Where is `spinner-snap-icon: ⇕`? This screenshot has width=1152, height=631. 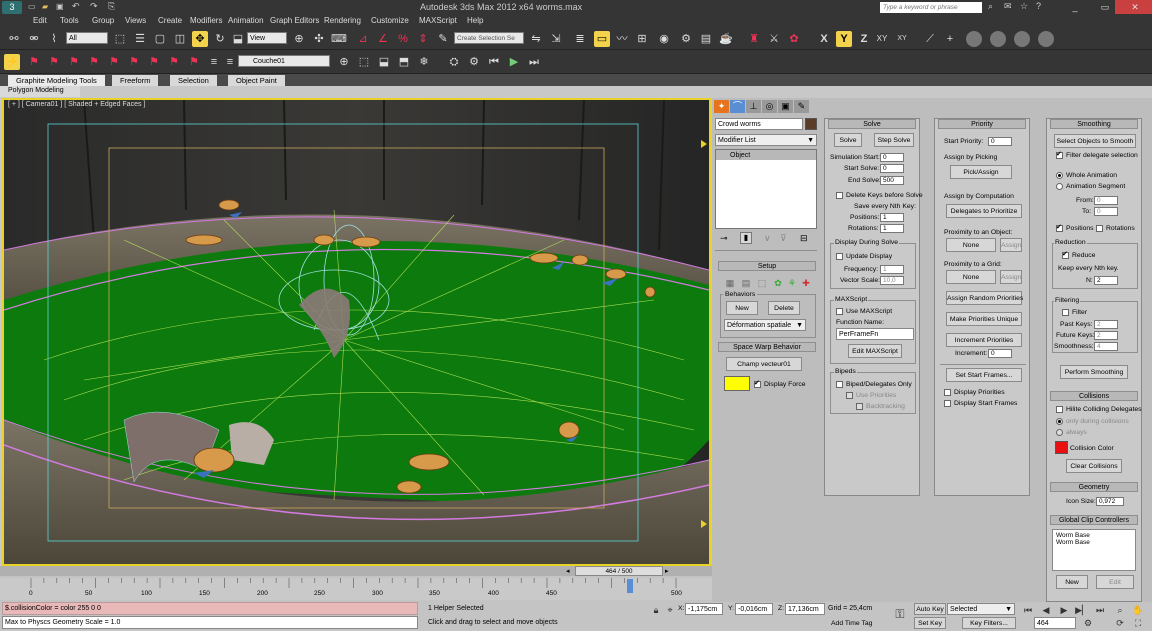
spinner-snap-icon: ⇕ is located at coordinates (423, 39).